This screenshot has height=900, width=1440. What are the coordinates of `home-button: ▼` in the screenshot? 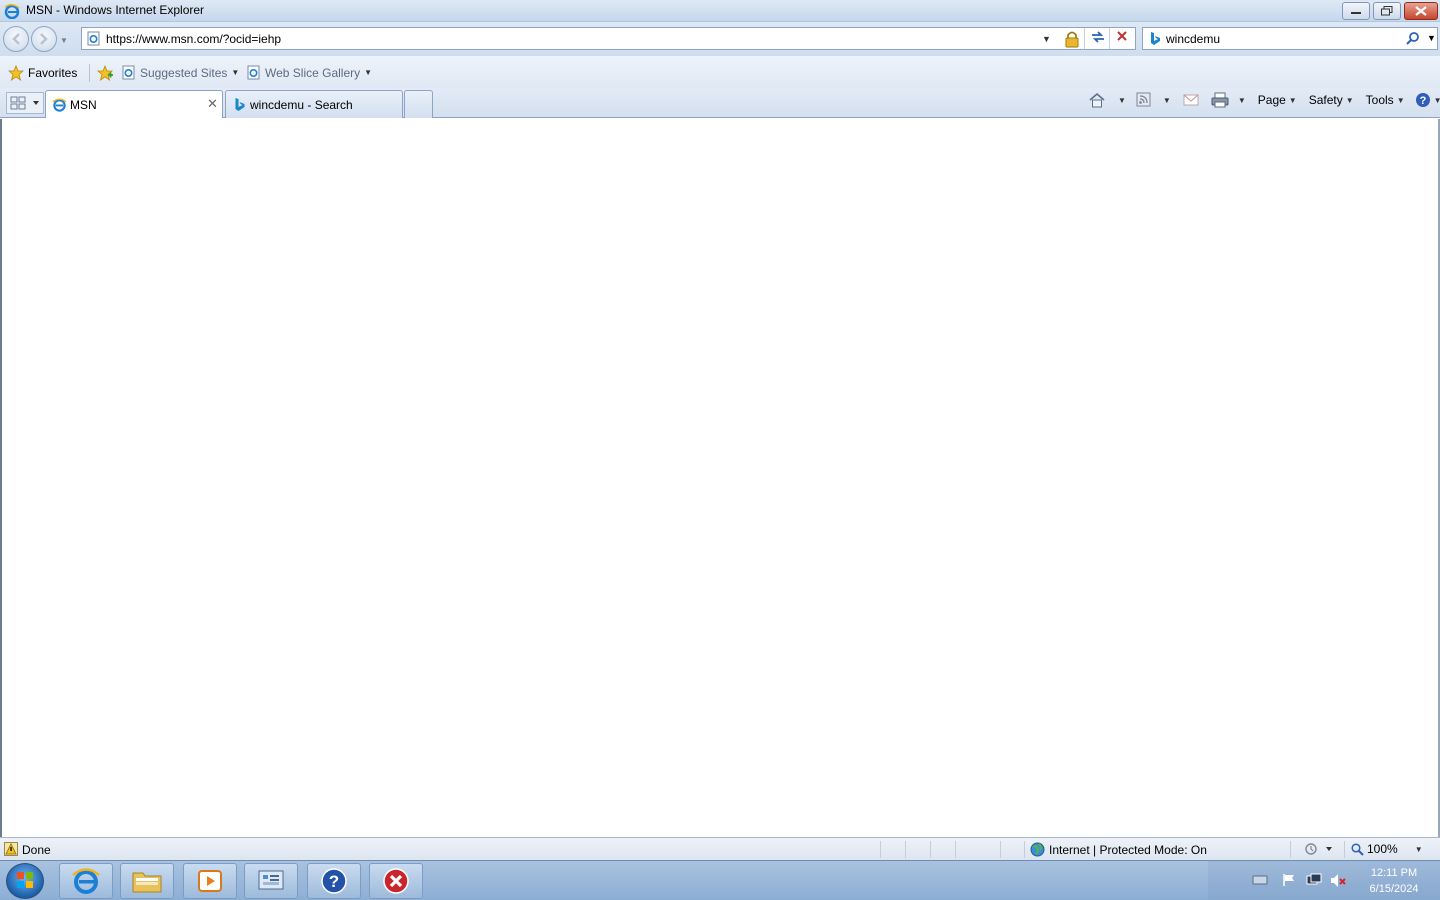 It's located at (1107, 100).